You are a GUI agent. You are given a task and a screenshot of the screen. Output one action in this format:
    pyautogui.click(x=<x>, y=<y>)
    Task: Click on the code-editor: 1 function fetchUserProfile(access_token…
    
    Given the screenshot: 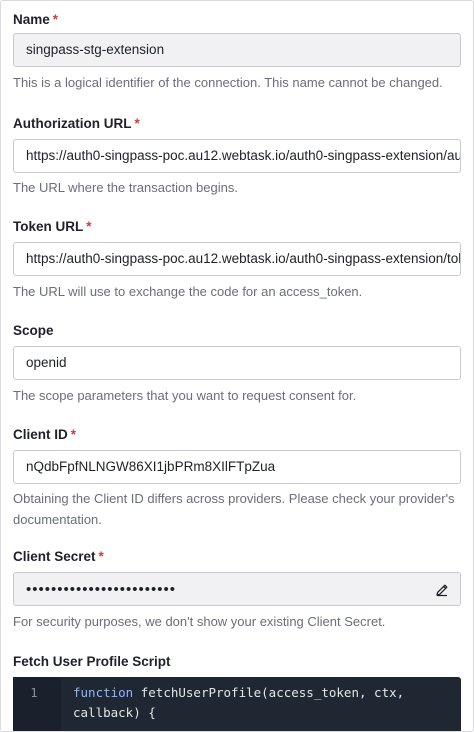 What is the action you would take?
    pyautogui.click(x=237, y=704)
    